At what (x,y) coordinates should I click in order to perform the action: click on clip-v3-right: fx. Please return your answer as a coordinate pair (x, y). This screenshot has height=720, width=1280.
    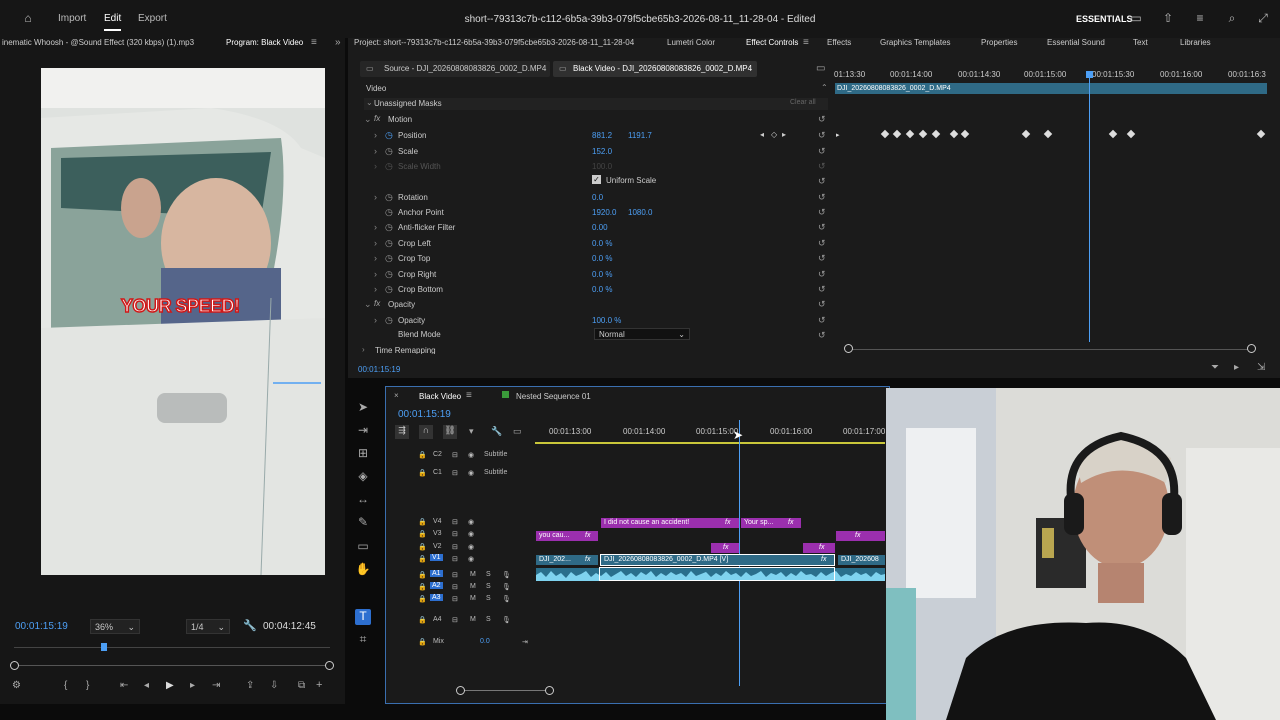
    Looking at the image, I should click on (860, 536).